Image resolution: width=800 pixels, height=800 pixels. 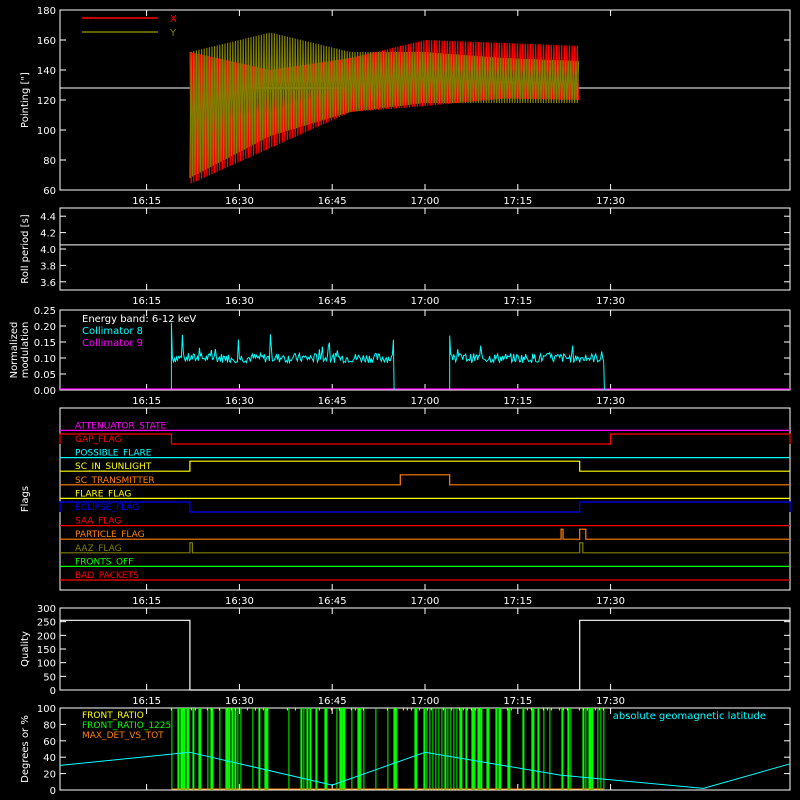 I want to click on flag-line-aaz-flag, so click(x=425, y=548).